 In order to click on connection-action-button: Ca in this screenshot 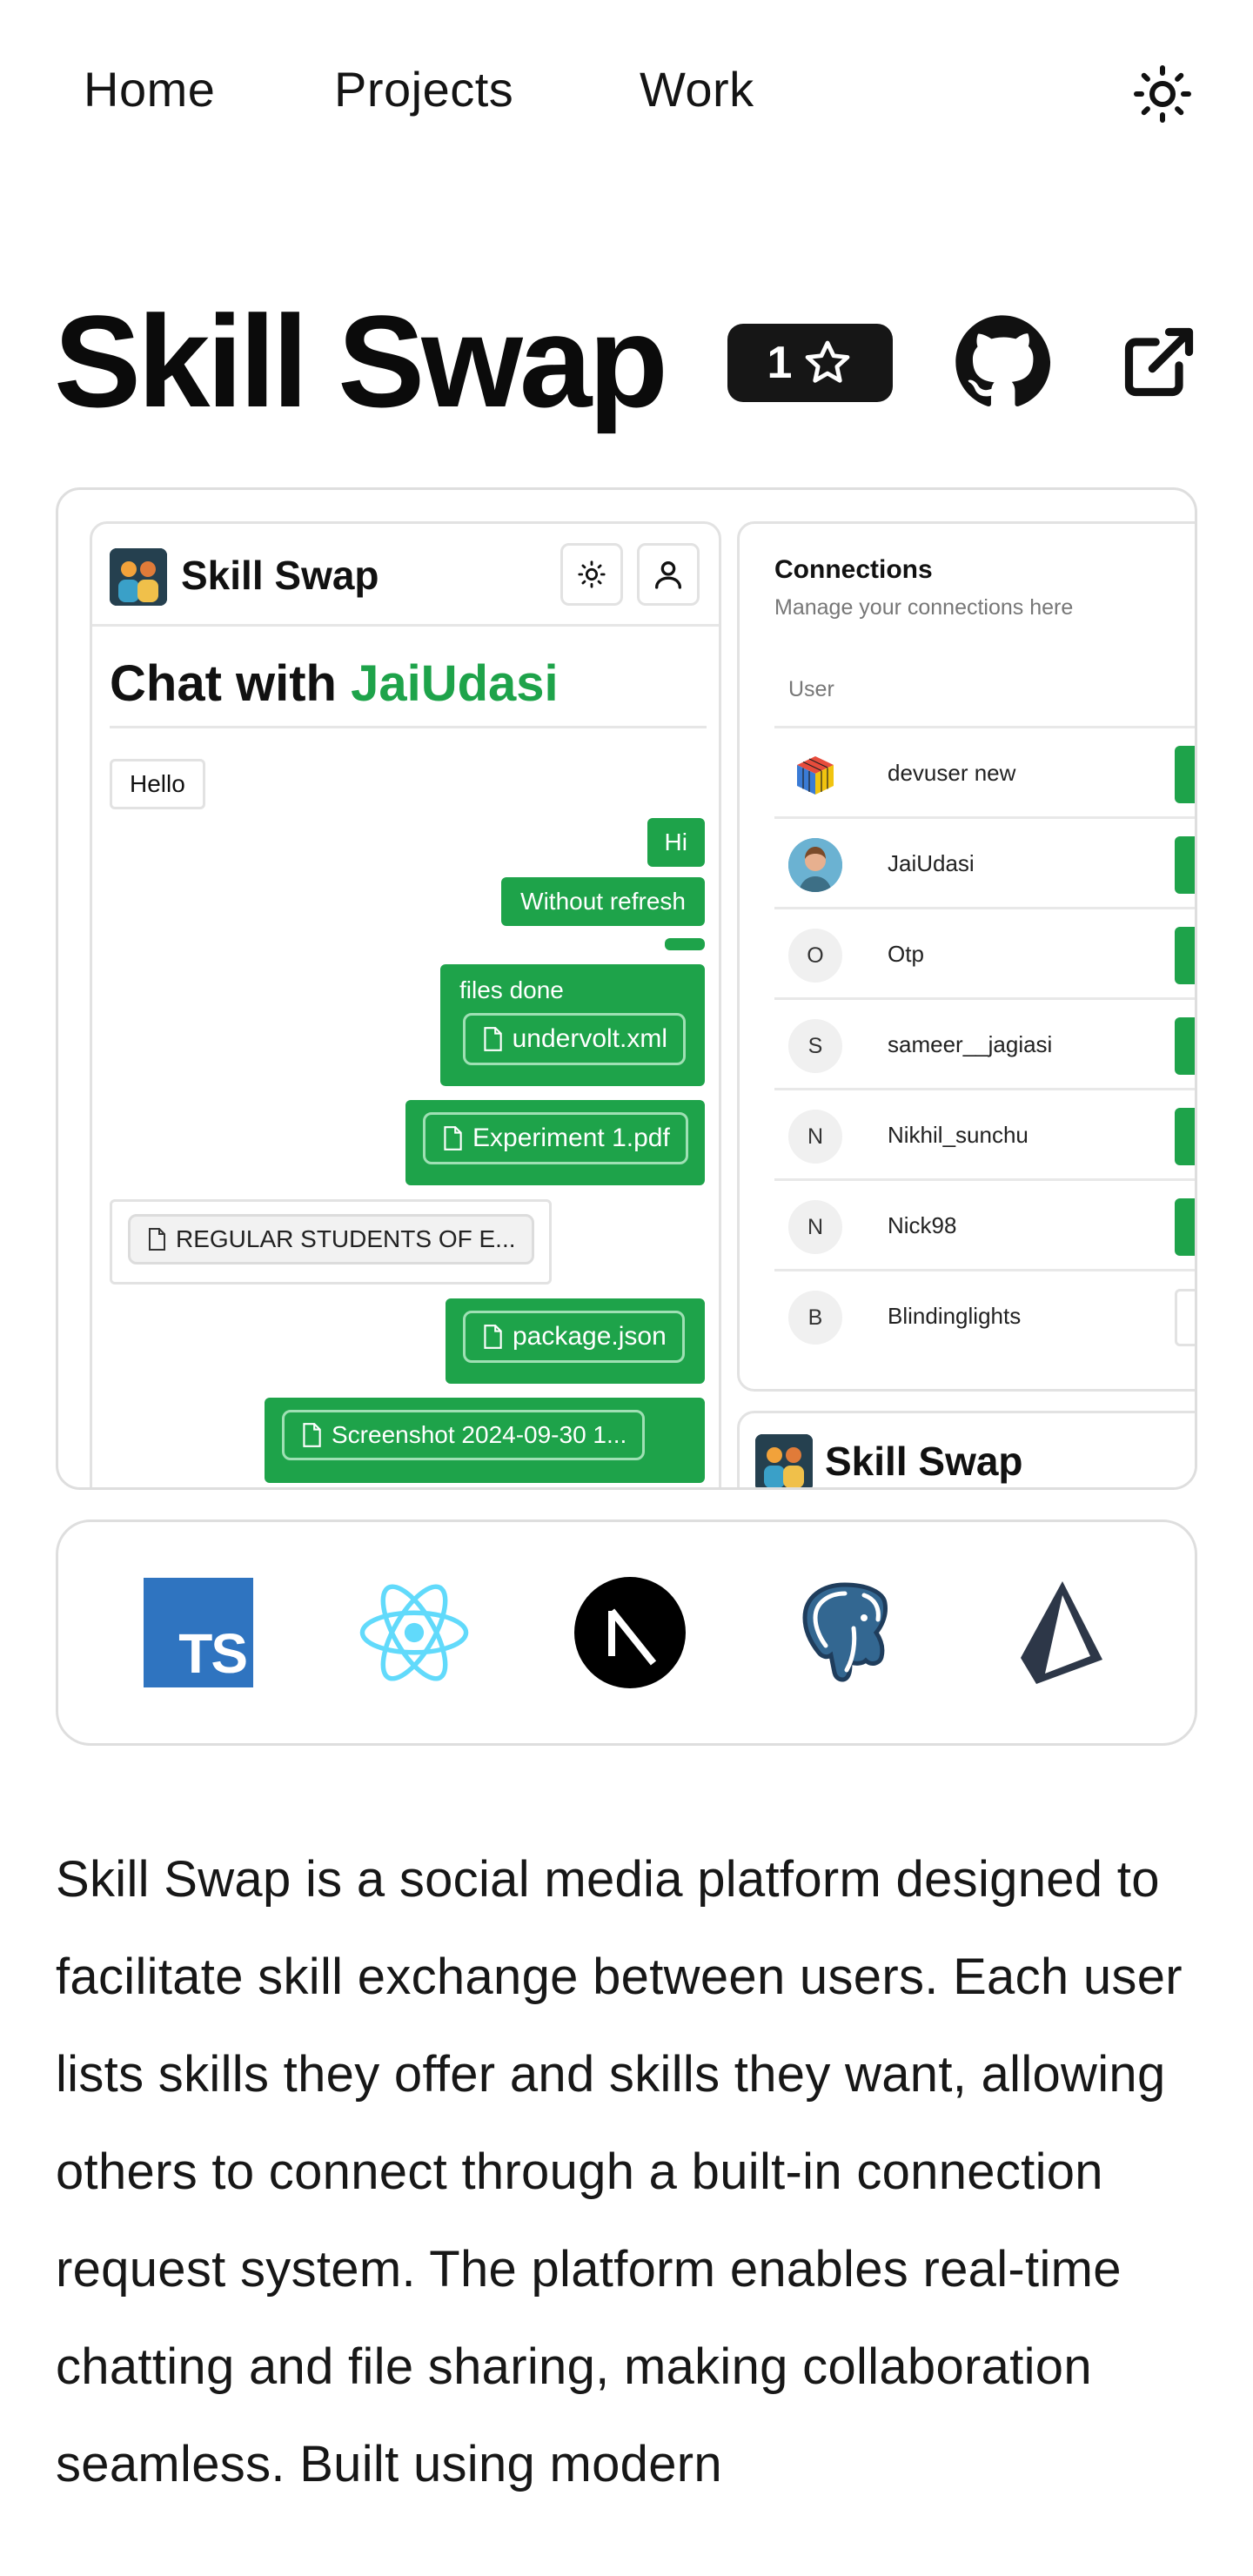, I will do `click(1185, 1317)`.